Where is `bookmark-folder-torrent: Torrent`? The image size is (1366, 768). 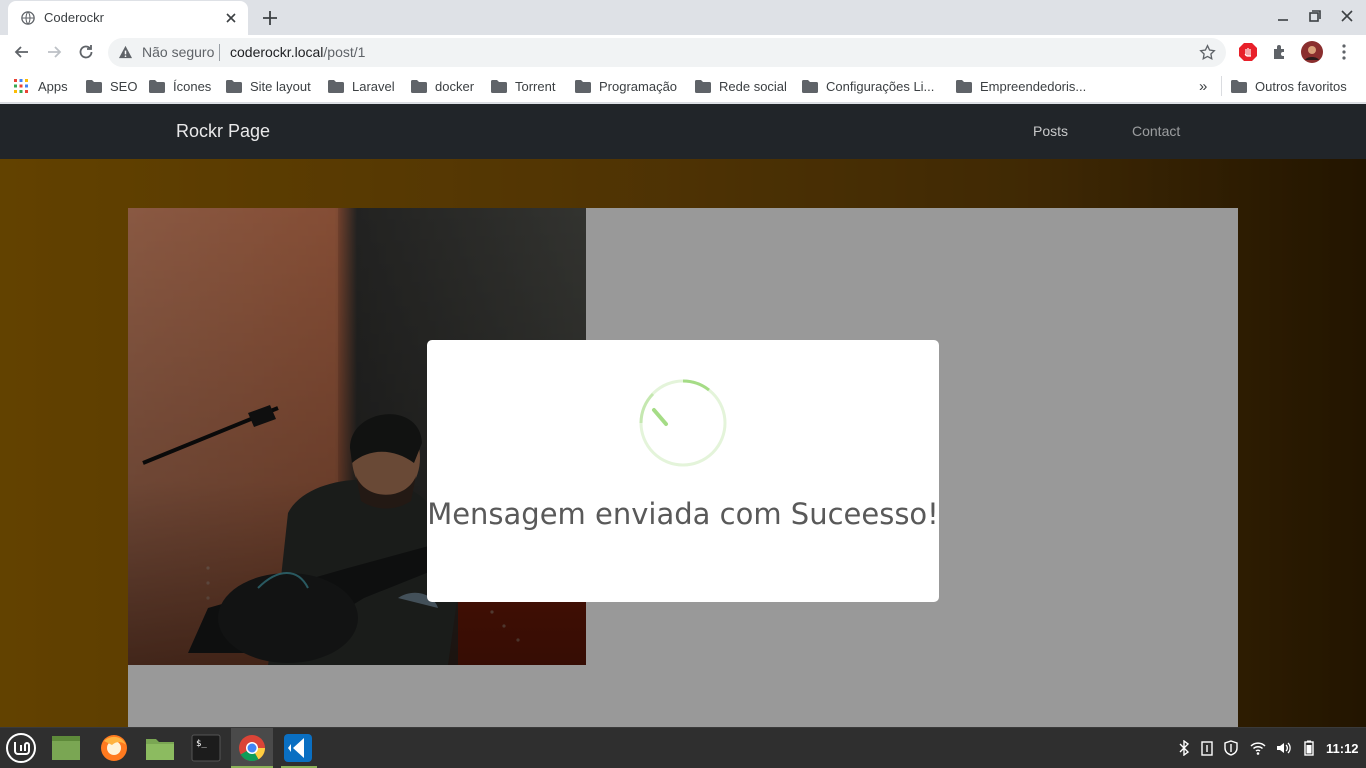
bookmark-folder-torrent: Torrent is located at coordinates (523, 86).